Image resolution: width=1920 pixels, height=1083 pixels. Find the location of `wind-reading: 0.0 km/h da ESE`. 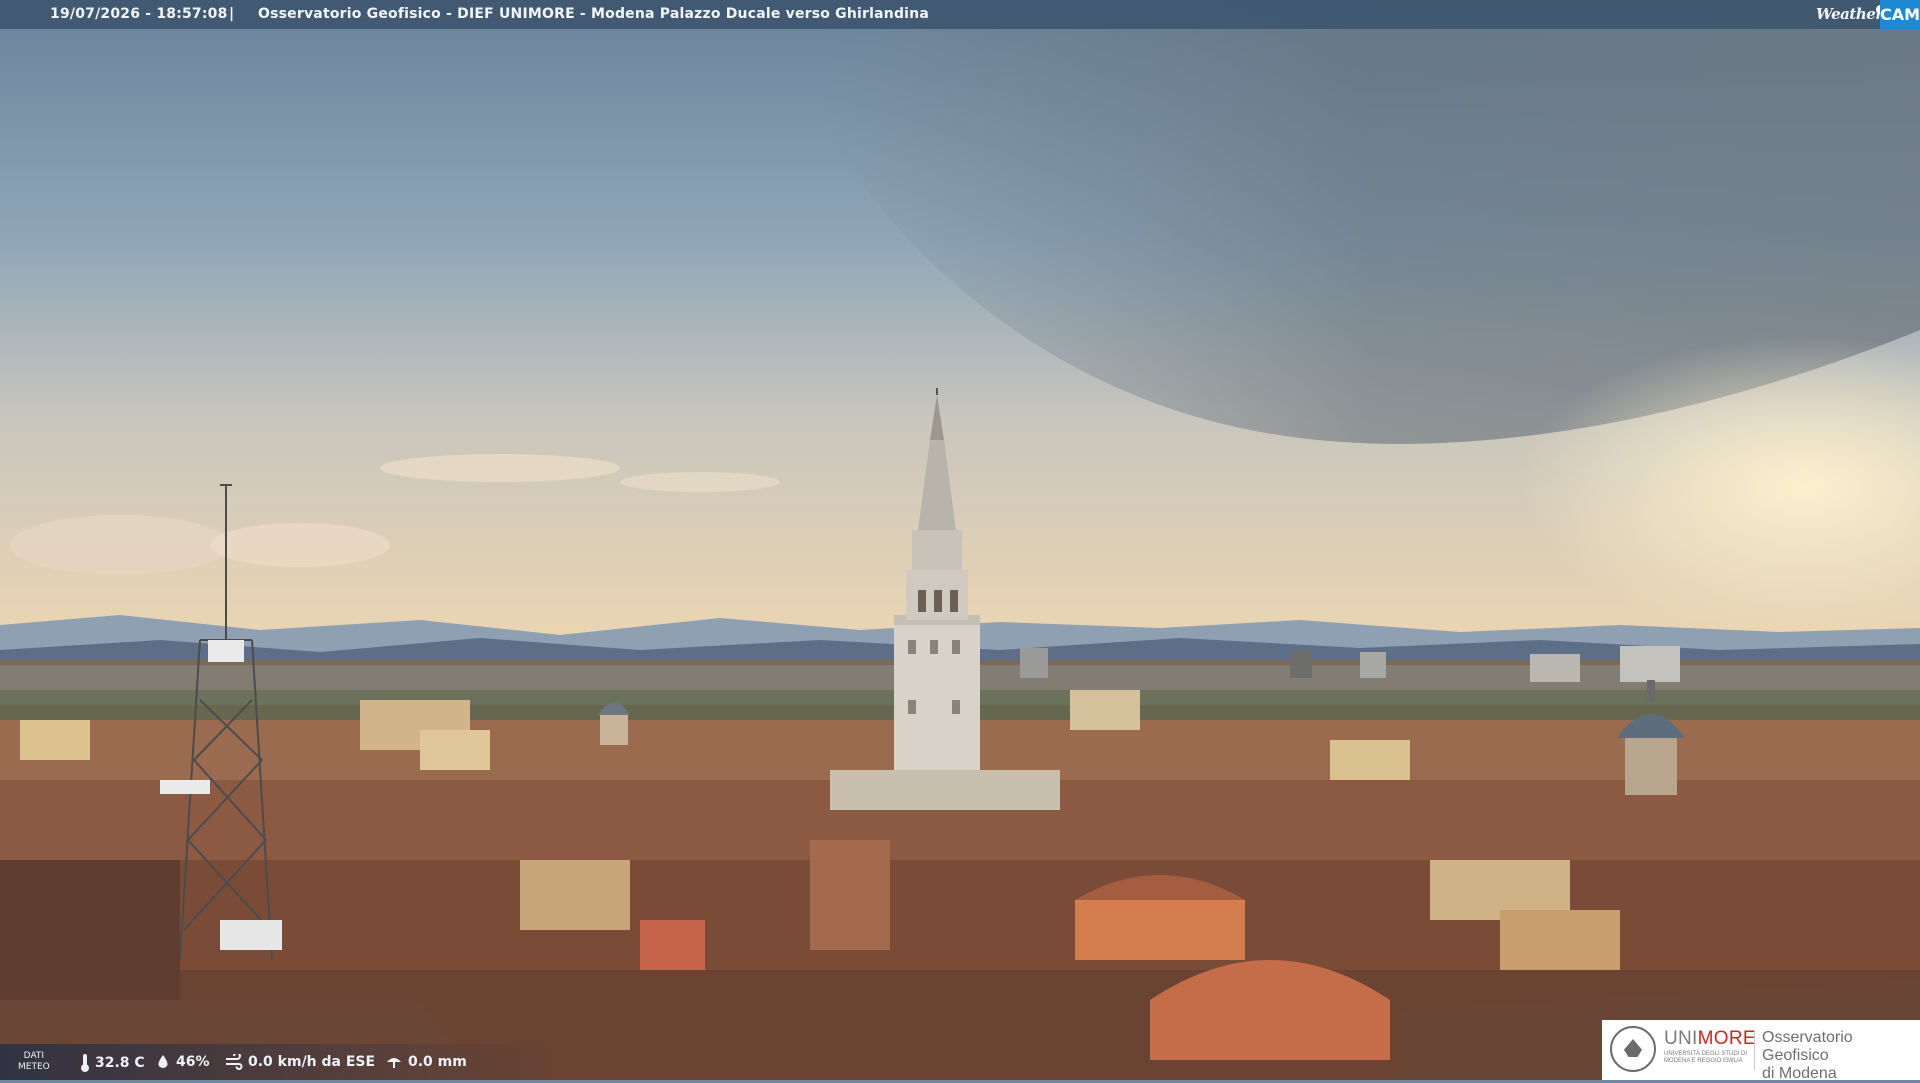

wind-reading: 0.0 km/h da ESE is located at coordinates (300, 1062).